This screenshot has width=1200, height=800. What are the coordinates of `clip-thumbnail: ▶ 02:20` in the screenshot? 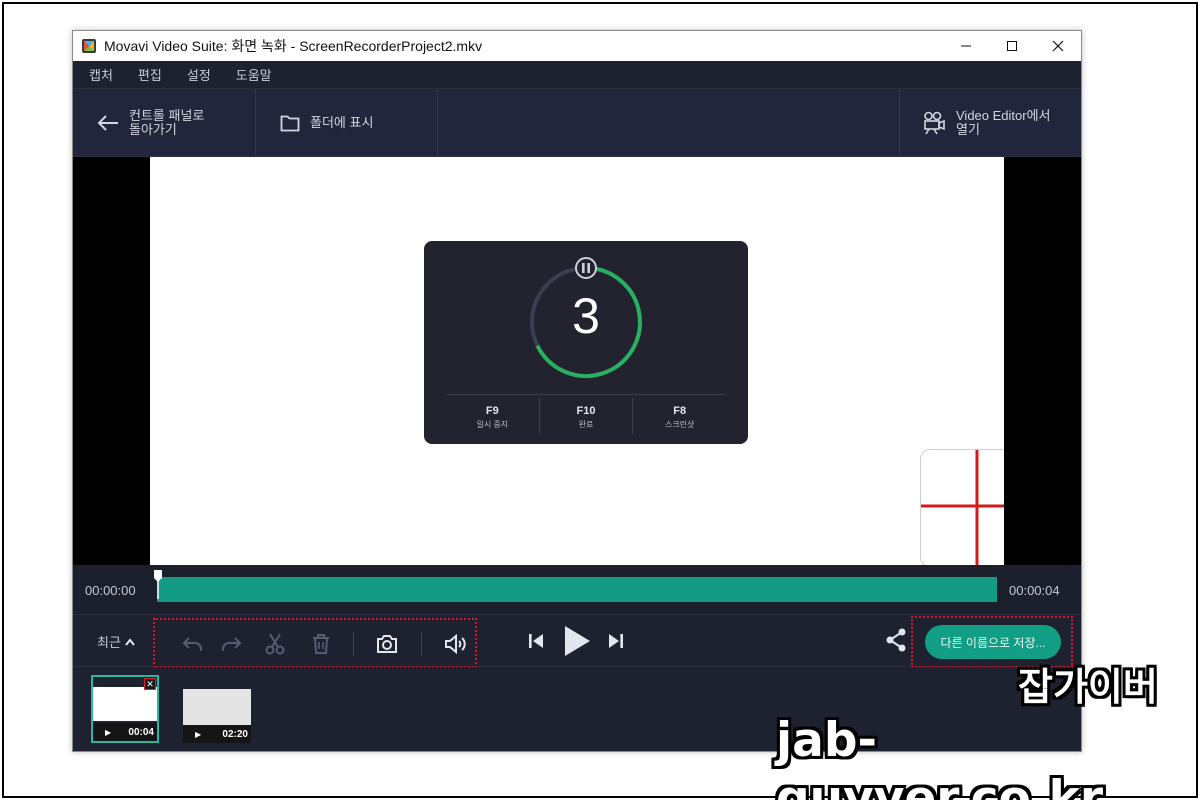 It's located at (217, 709).